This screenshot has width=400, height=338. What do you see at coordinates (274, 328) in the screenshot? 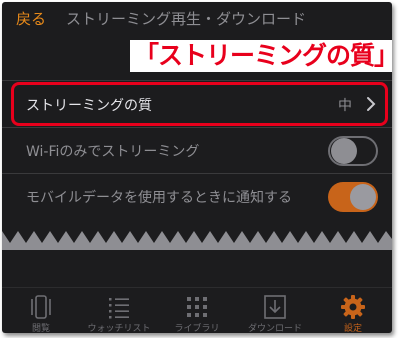
I see `tab-label: ダウンロード` at bounding box center [274, 328].